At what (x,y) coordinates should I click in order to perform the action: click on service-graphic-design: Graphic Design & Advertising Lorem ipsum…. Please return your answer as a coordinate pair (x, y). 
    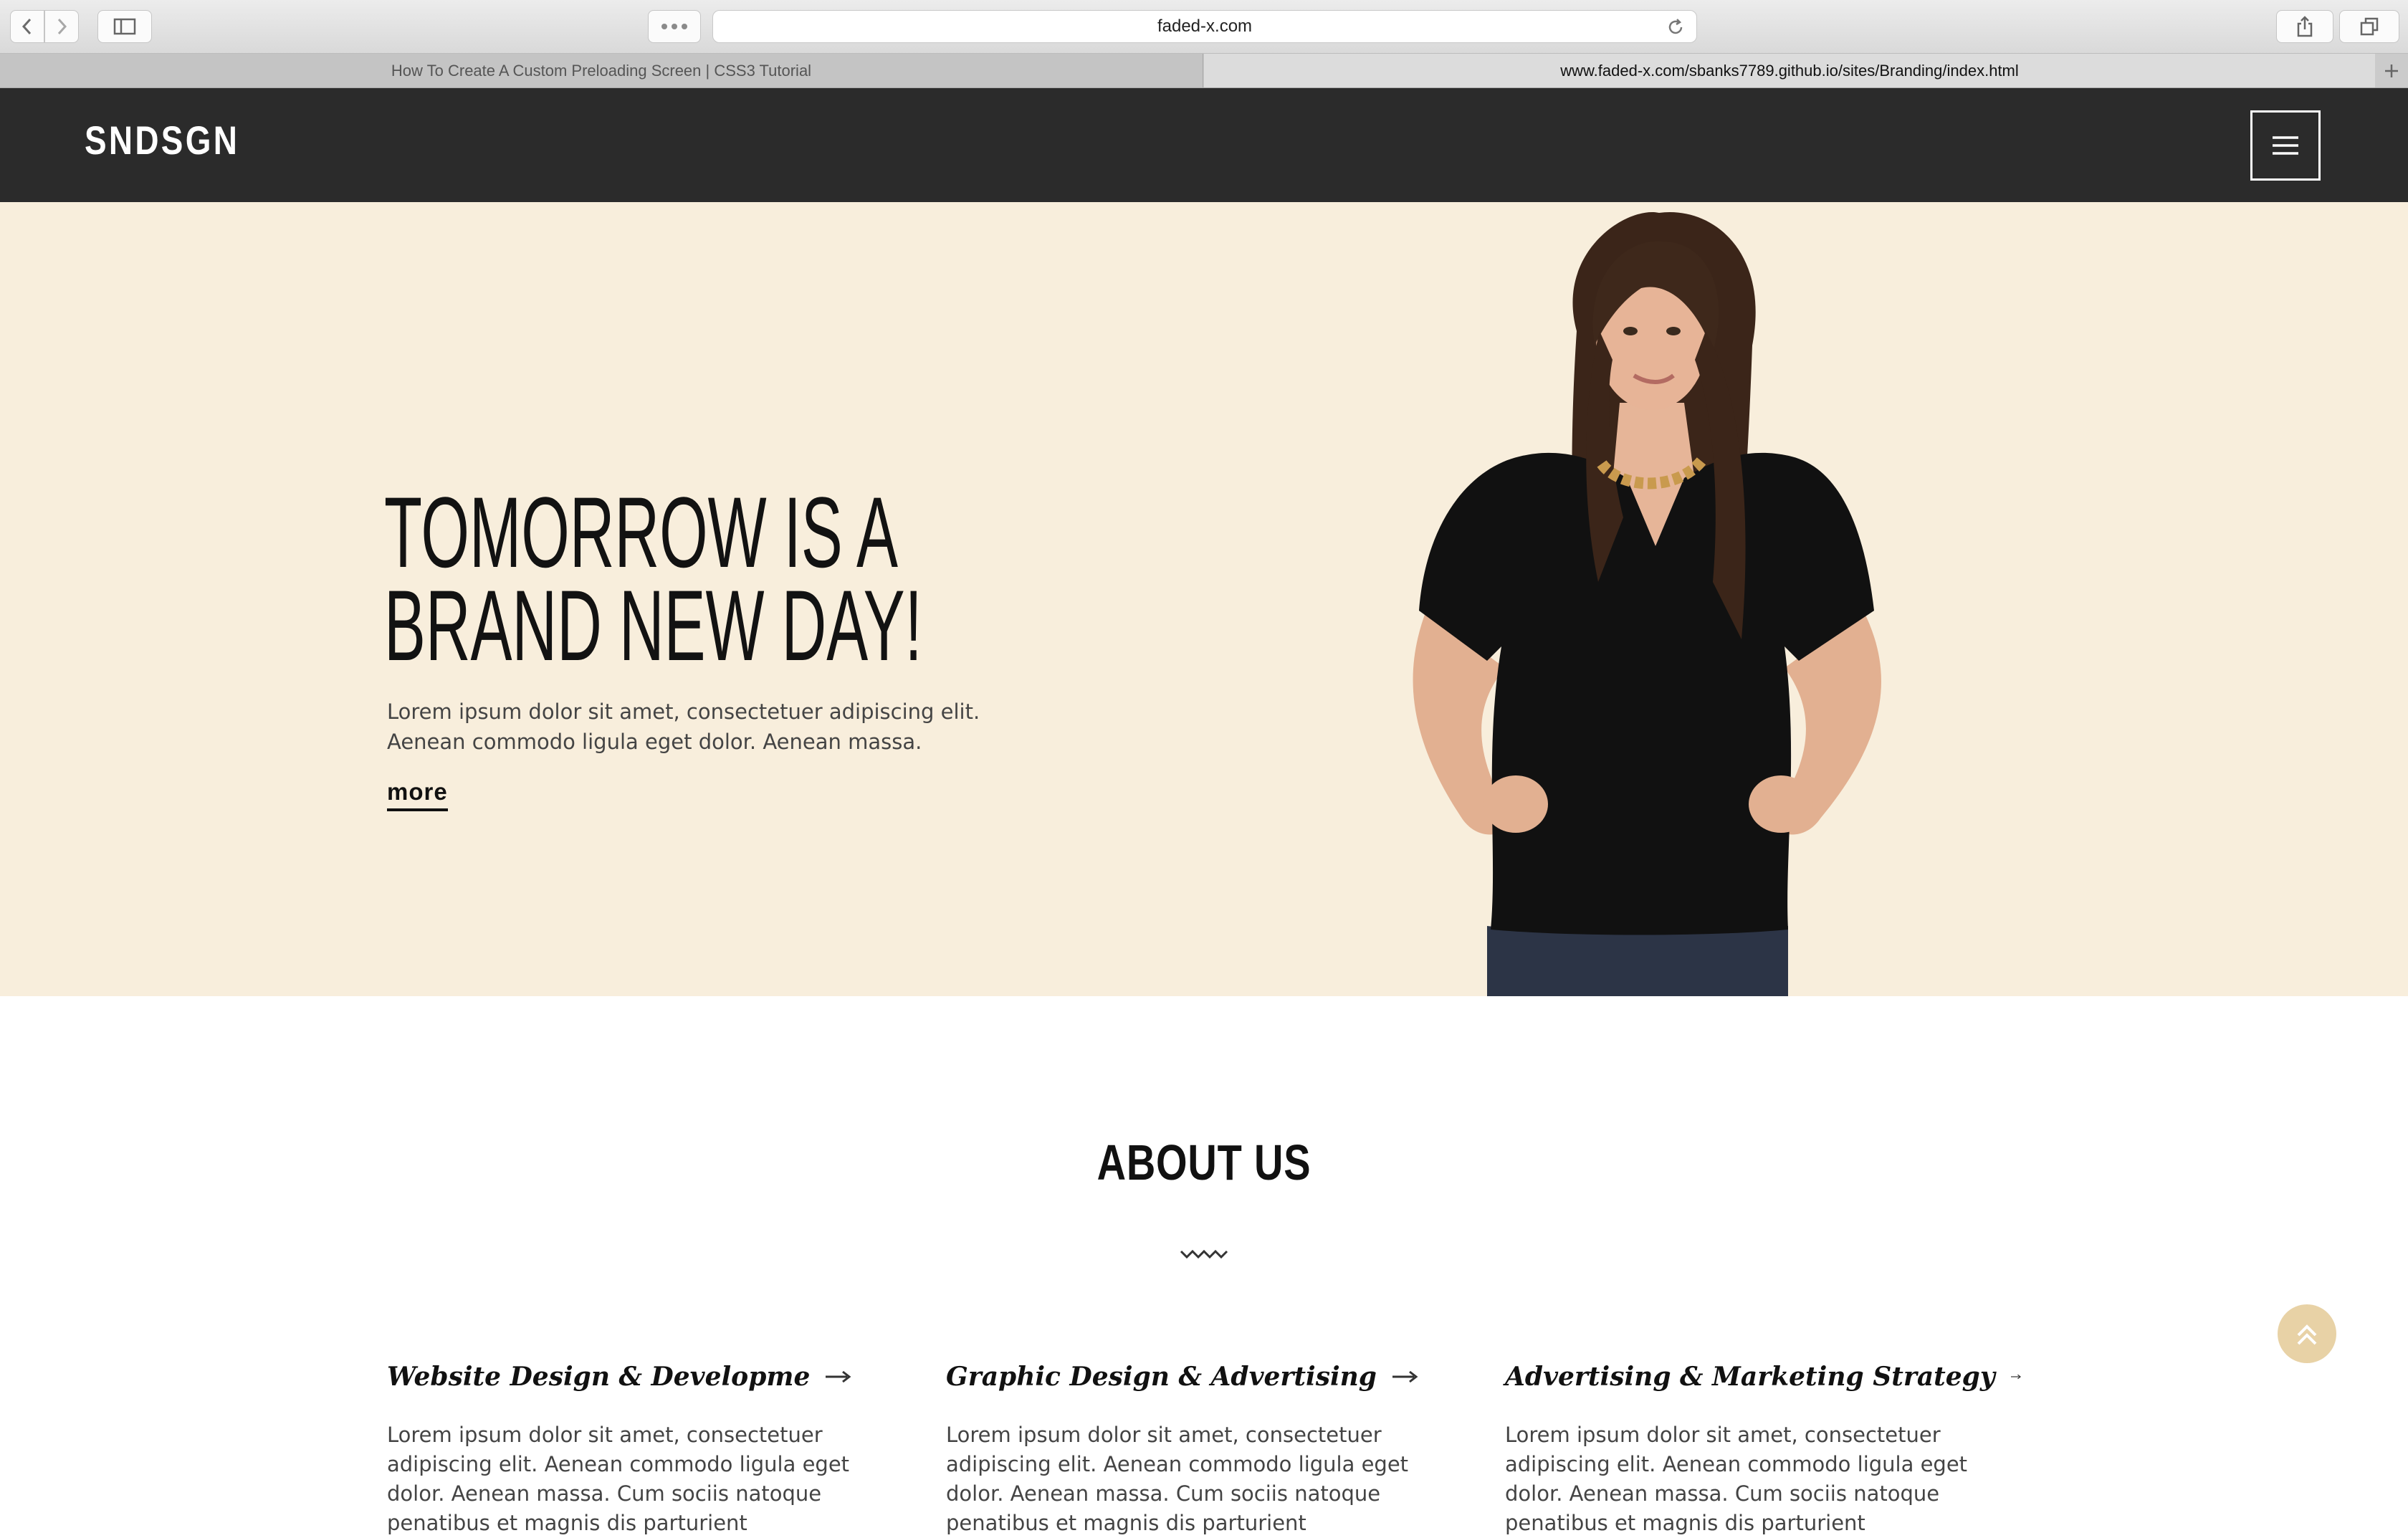
    Looking at the image, I should click on (1204, 1450).